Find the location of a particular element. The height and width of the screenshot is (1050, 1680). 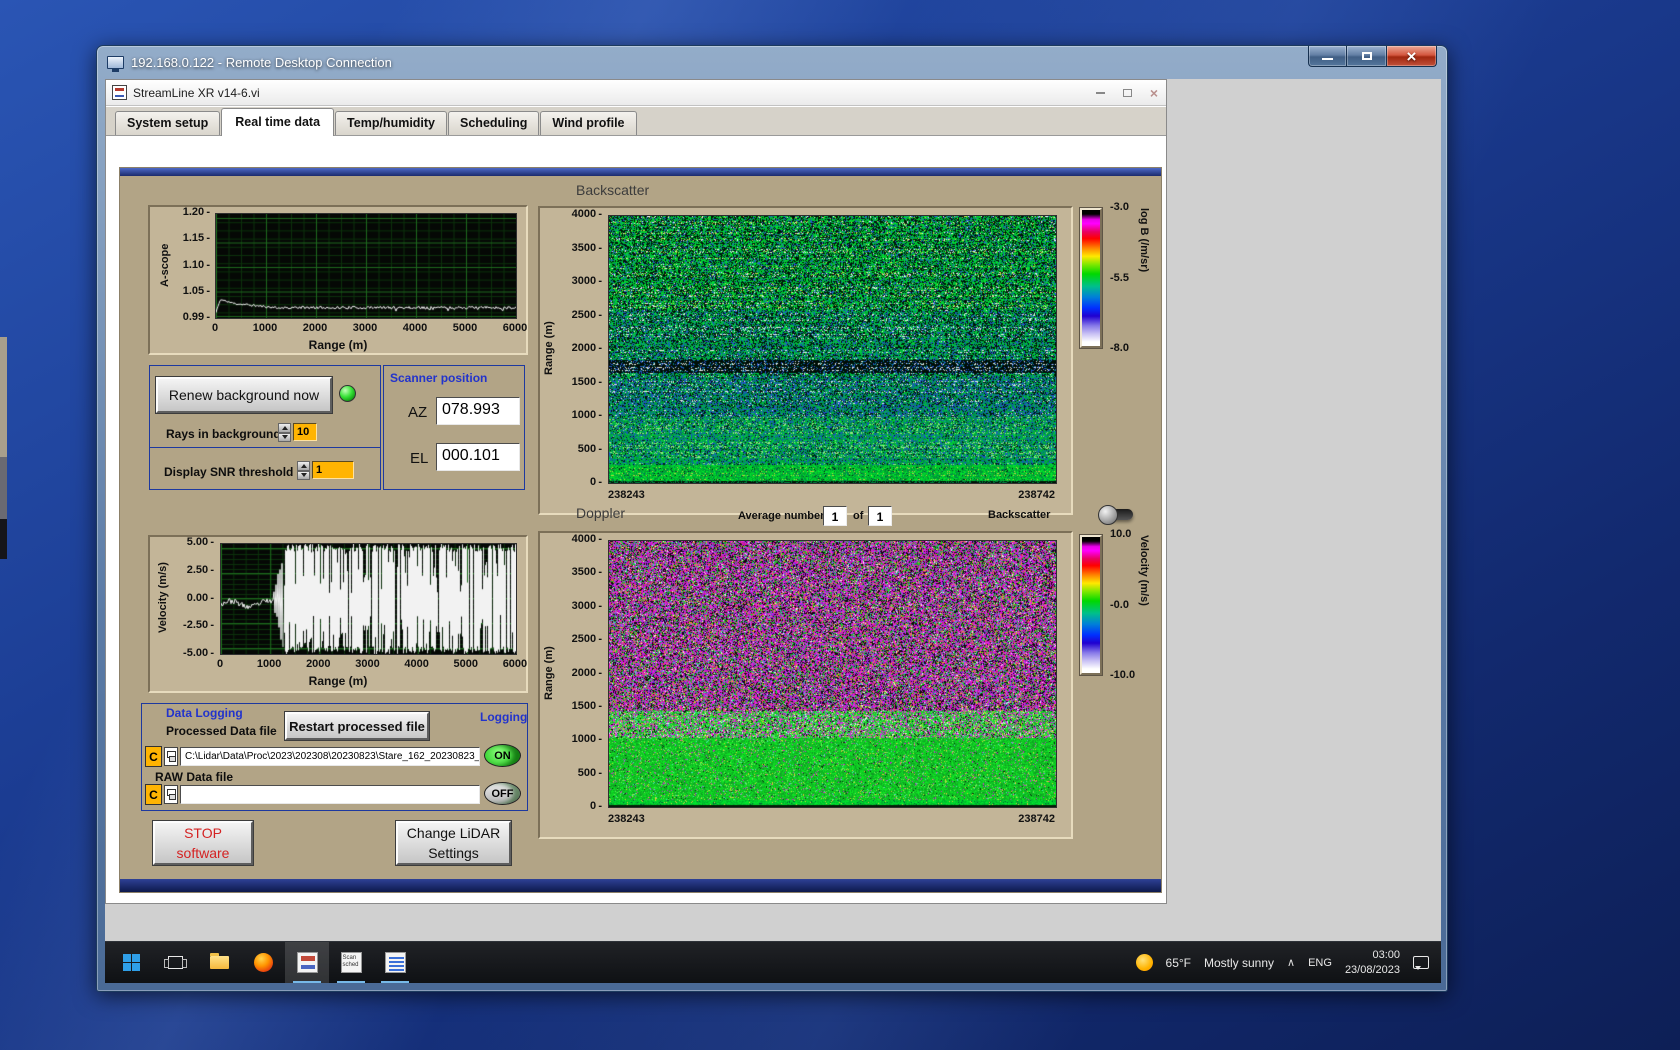

clock-time: 03:00 is located at coordinates (1386, 954).